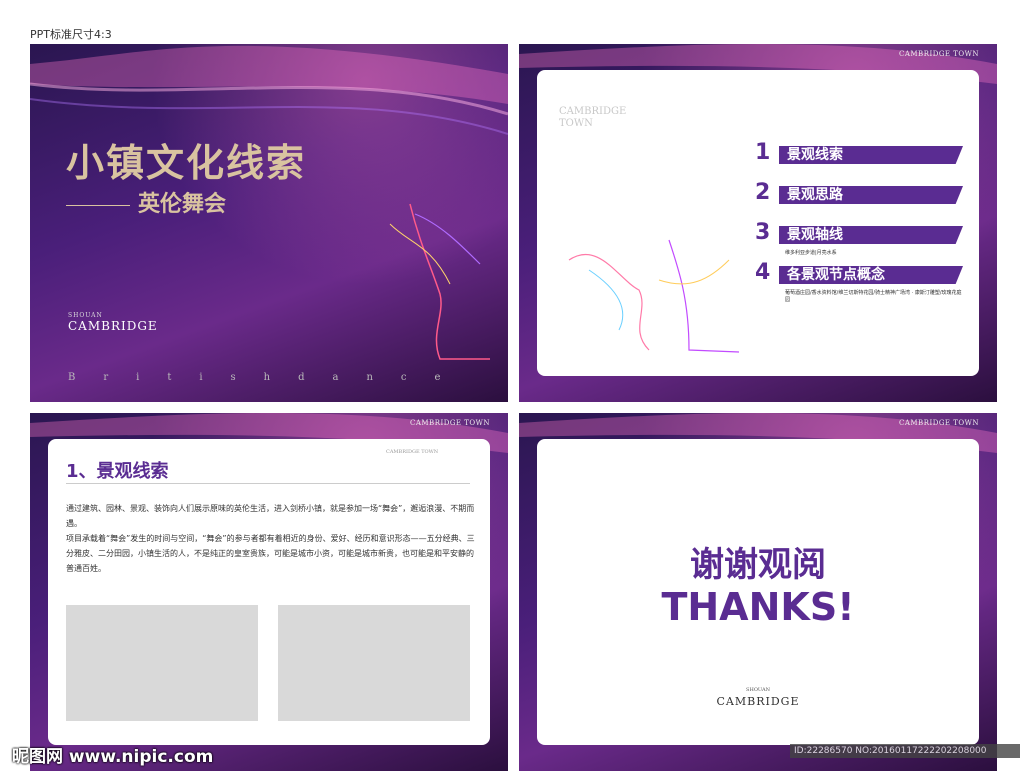 The width and height of the screenshot is (1024, 772). I want to click on dancer-line-icon, so click(439, 281).